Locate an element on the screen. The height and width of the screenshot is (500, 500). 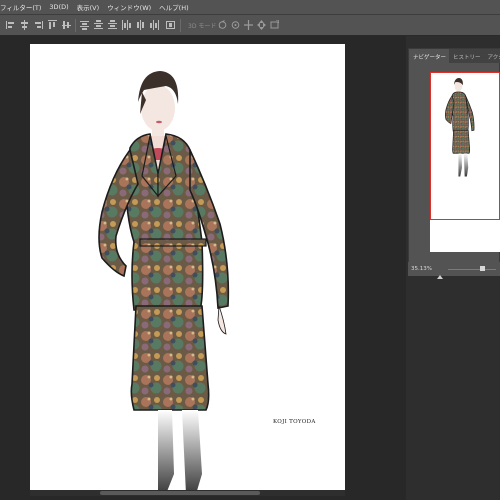
distribute-top-icon is located at coordinates (84, 25).